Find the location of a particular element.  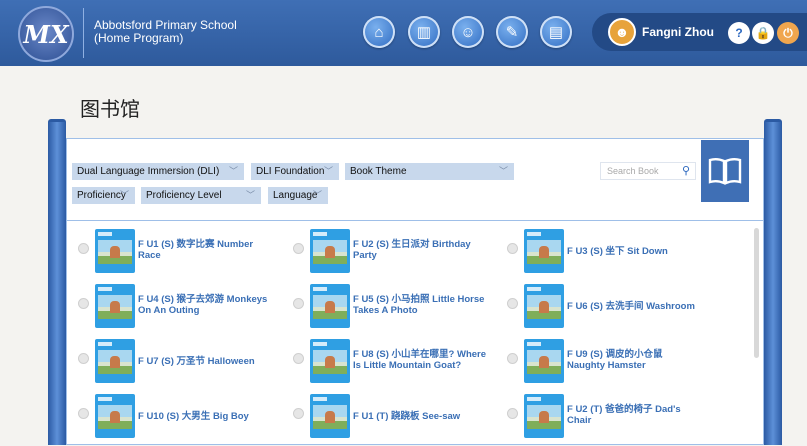

library-bookmark is located at coordinates (725, 171).